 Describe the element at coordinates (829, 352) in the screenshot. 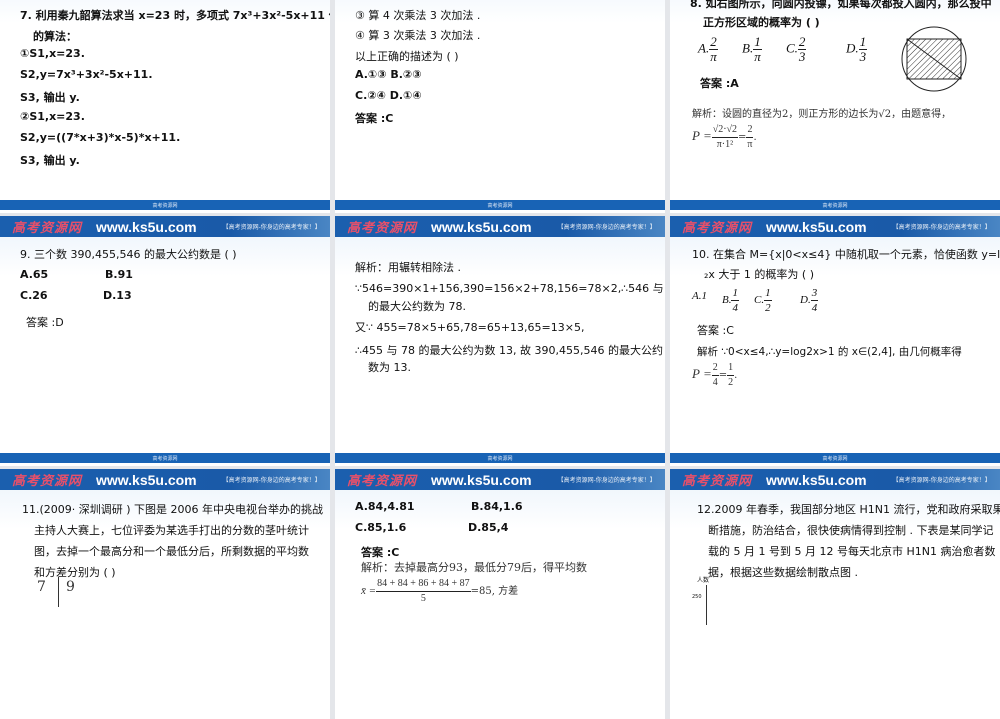

I see `analysis: 解析 ∵0<x≤4,∴y=log2x>1 的 x∈(2,4], 由几何概率得` at that location.